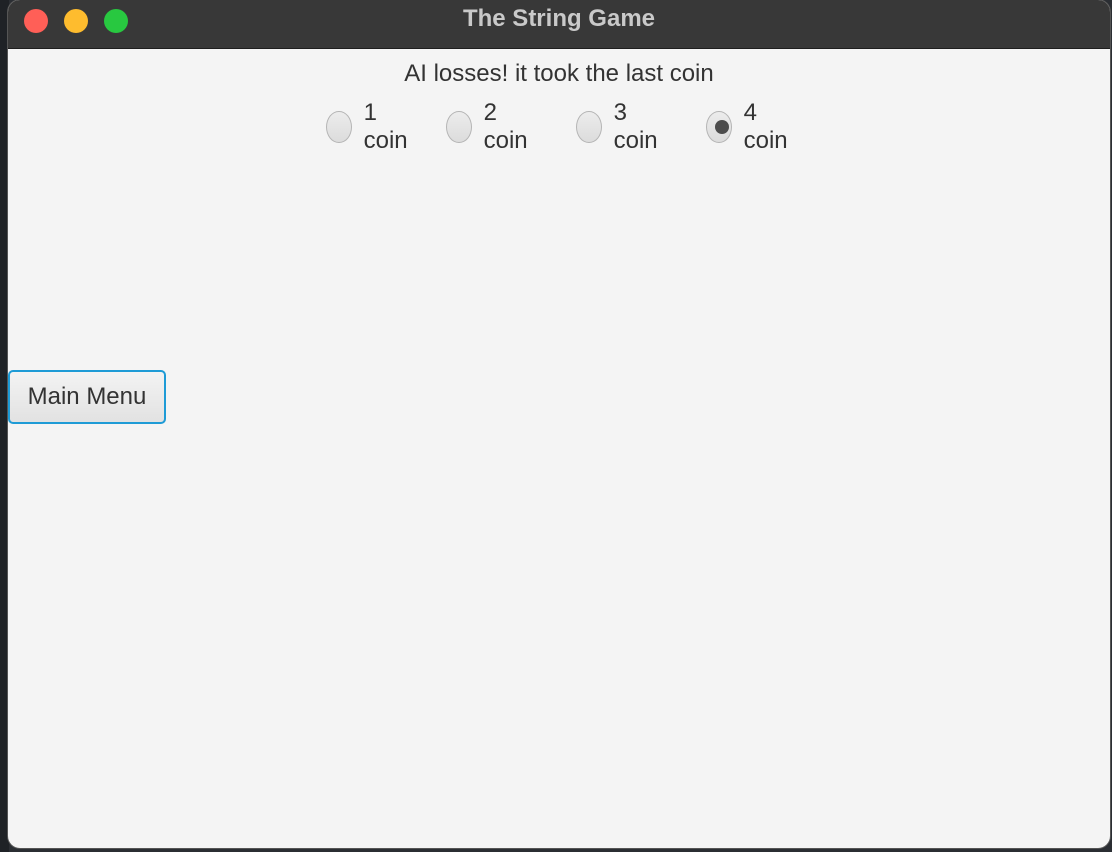 This screenshot has height=852, width=1112. I want to click on radio-label-2: 2 coin, so click(505, 126).